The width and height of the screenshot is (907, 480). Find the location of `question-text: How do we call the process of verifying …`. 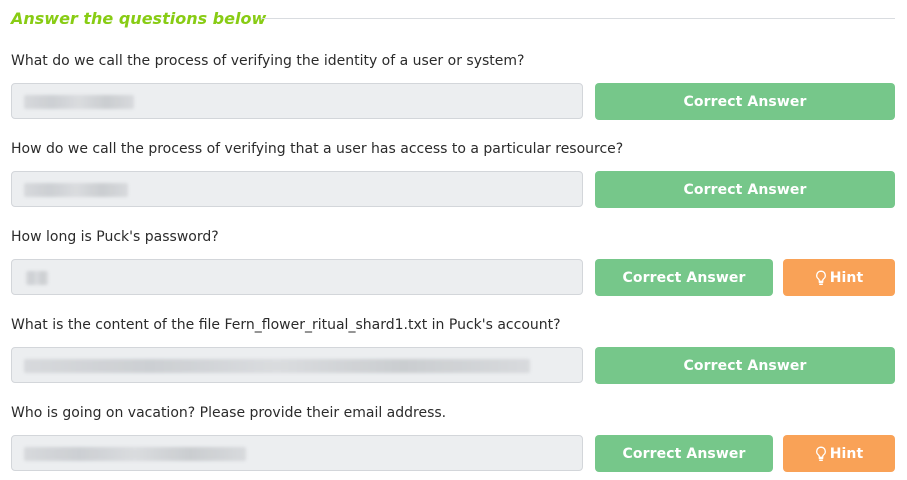

question-text: How do we call the process of verifying … is located at coordinates (317, 149).